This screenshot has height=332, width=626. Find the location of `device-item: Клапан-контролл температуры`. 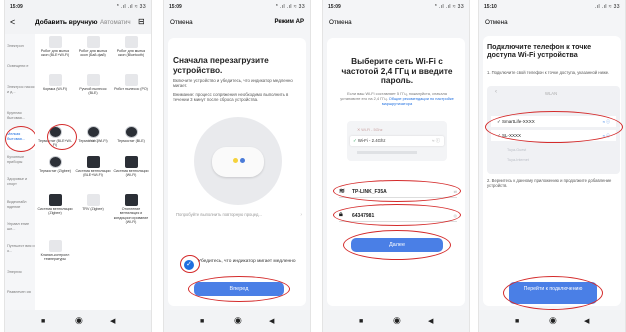

device-item: Клапан-контролл температуры is located at coordinates (55, 251).